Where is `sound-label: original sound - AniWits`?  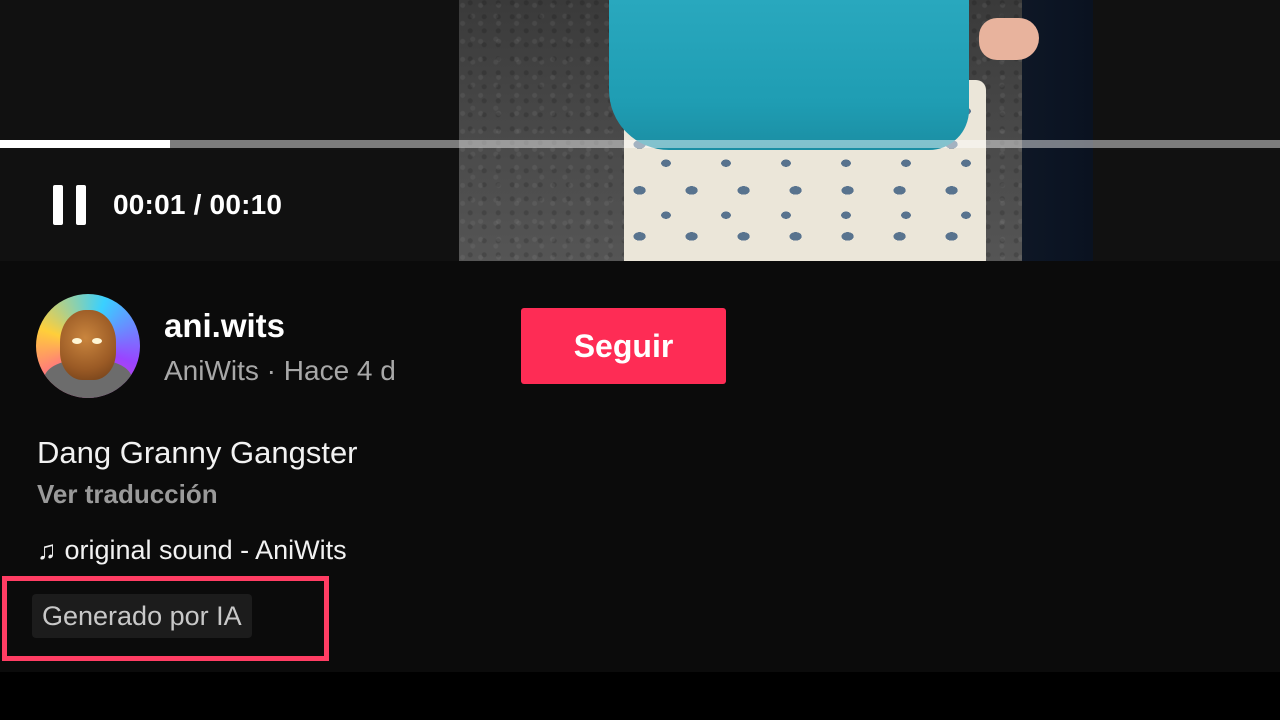
sound-label: original sound - AniWits is located at coordinates (205, 550).